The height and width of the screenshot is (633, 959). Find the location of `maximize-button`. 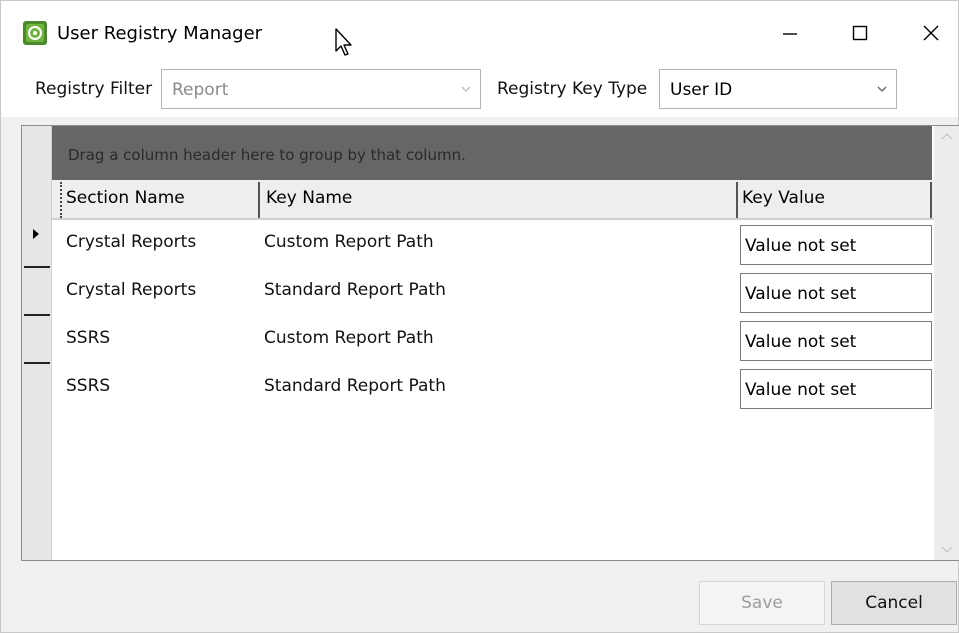

maximize-button is located at coordinates (860, 33).